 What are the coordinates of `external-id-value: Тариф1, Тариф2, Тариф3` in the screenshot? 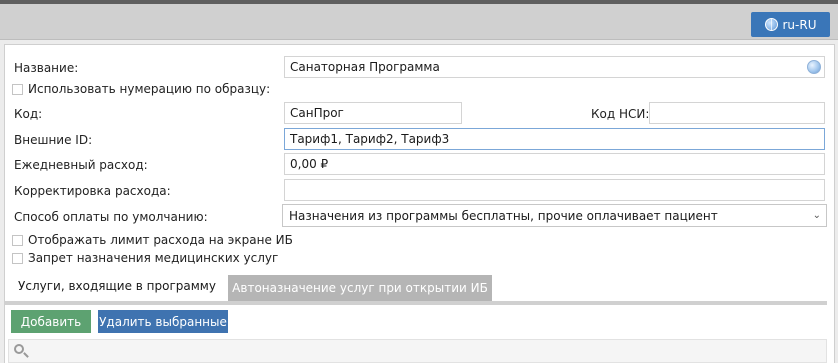 It's located at (370, 139).